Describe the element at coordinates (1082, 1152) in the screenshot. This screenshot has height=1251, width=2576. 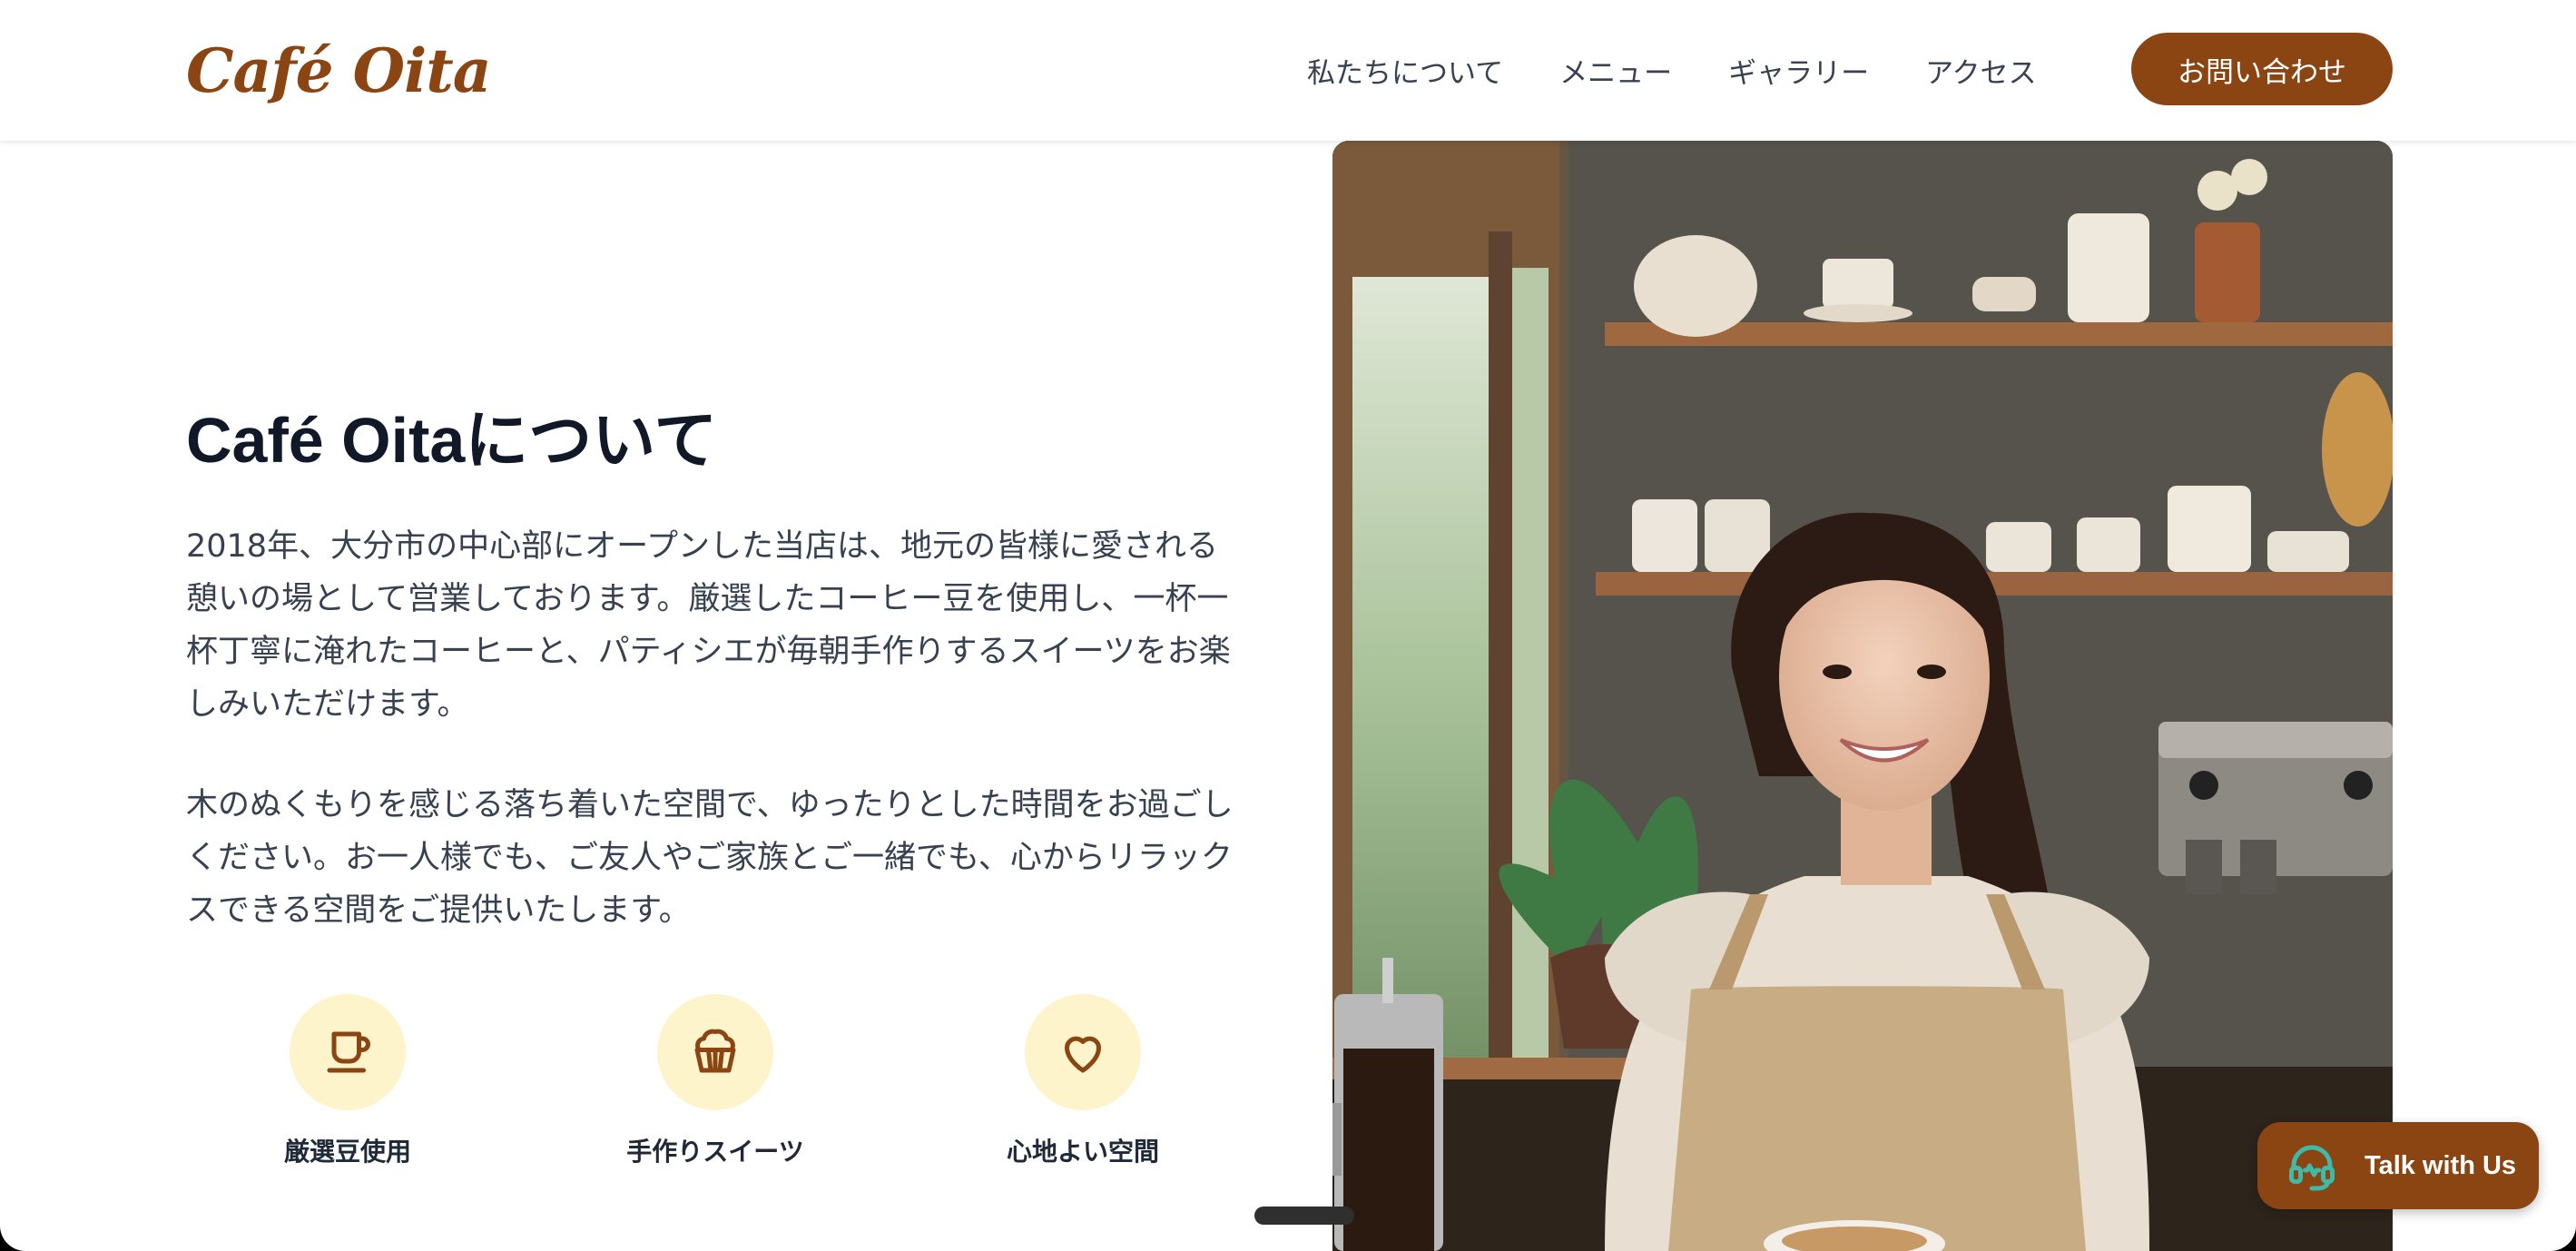
I see `feature-label: 心地よい空間` at that location.